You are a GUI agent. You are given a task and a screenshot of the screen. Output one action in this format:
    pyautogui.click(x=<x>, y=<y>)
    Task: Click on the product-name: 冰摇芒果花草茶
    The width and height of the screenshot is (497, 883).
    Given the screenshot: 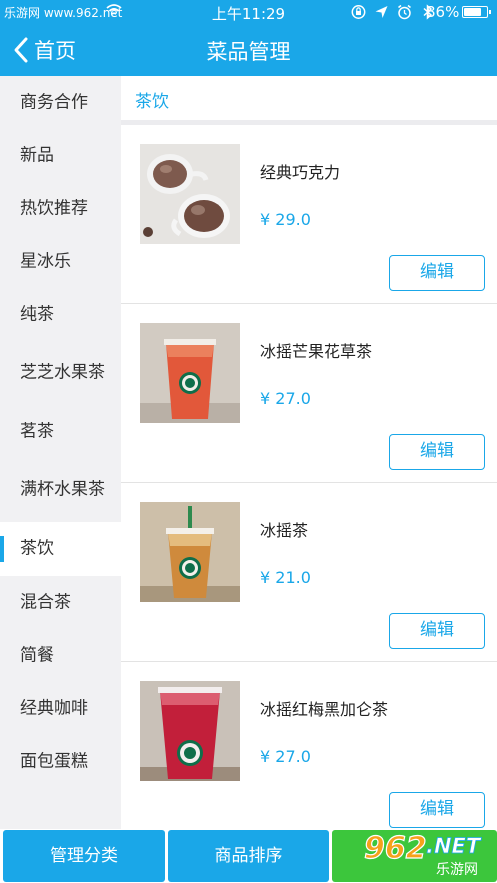 What is the action you would take?
    pyautogui.click(x=316, y=351)
    